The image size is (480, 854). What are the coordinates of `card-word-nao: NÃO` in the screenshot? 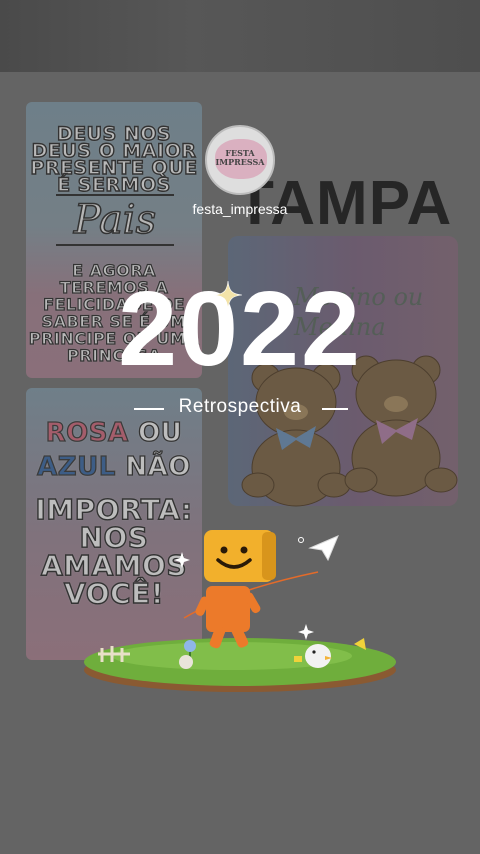 It's located at (158, 466).